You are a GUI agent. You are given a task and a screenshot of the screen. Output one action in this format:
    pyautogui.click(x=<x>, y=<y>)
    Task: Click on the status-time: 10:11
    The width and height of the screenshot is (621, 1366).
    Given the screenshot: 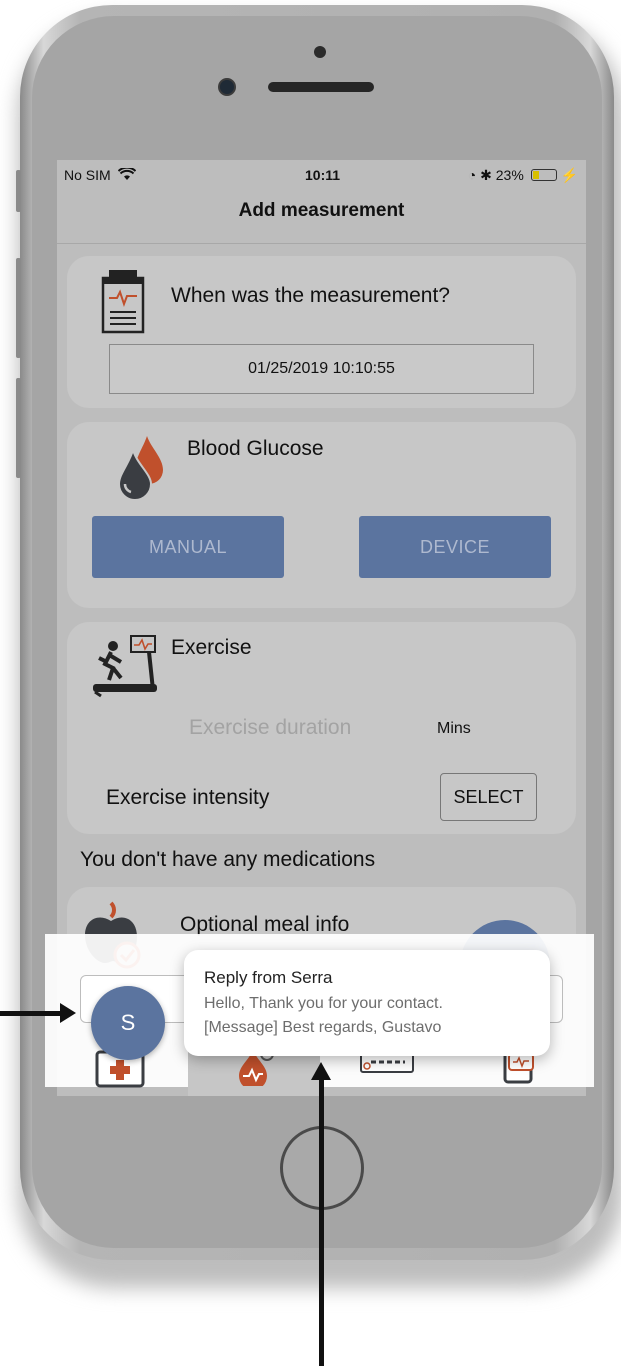 What is the action you would take?
    pyautogui.click(x=323, y=175)
    